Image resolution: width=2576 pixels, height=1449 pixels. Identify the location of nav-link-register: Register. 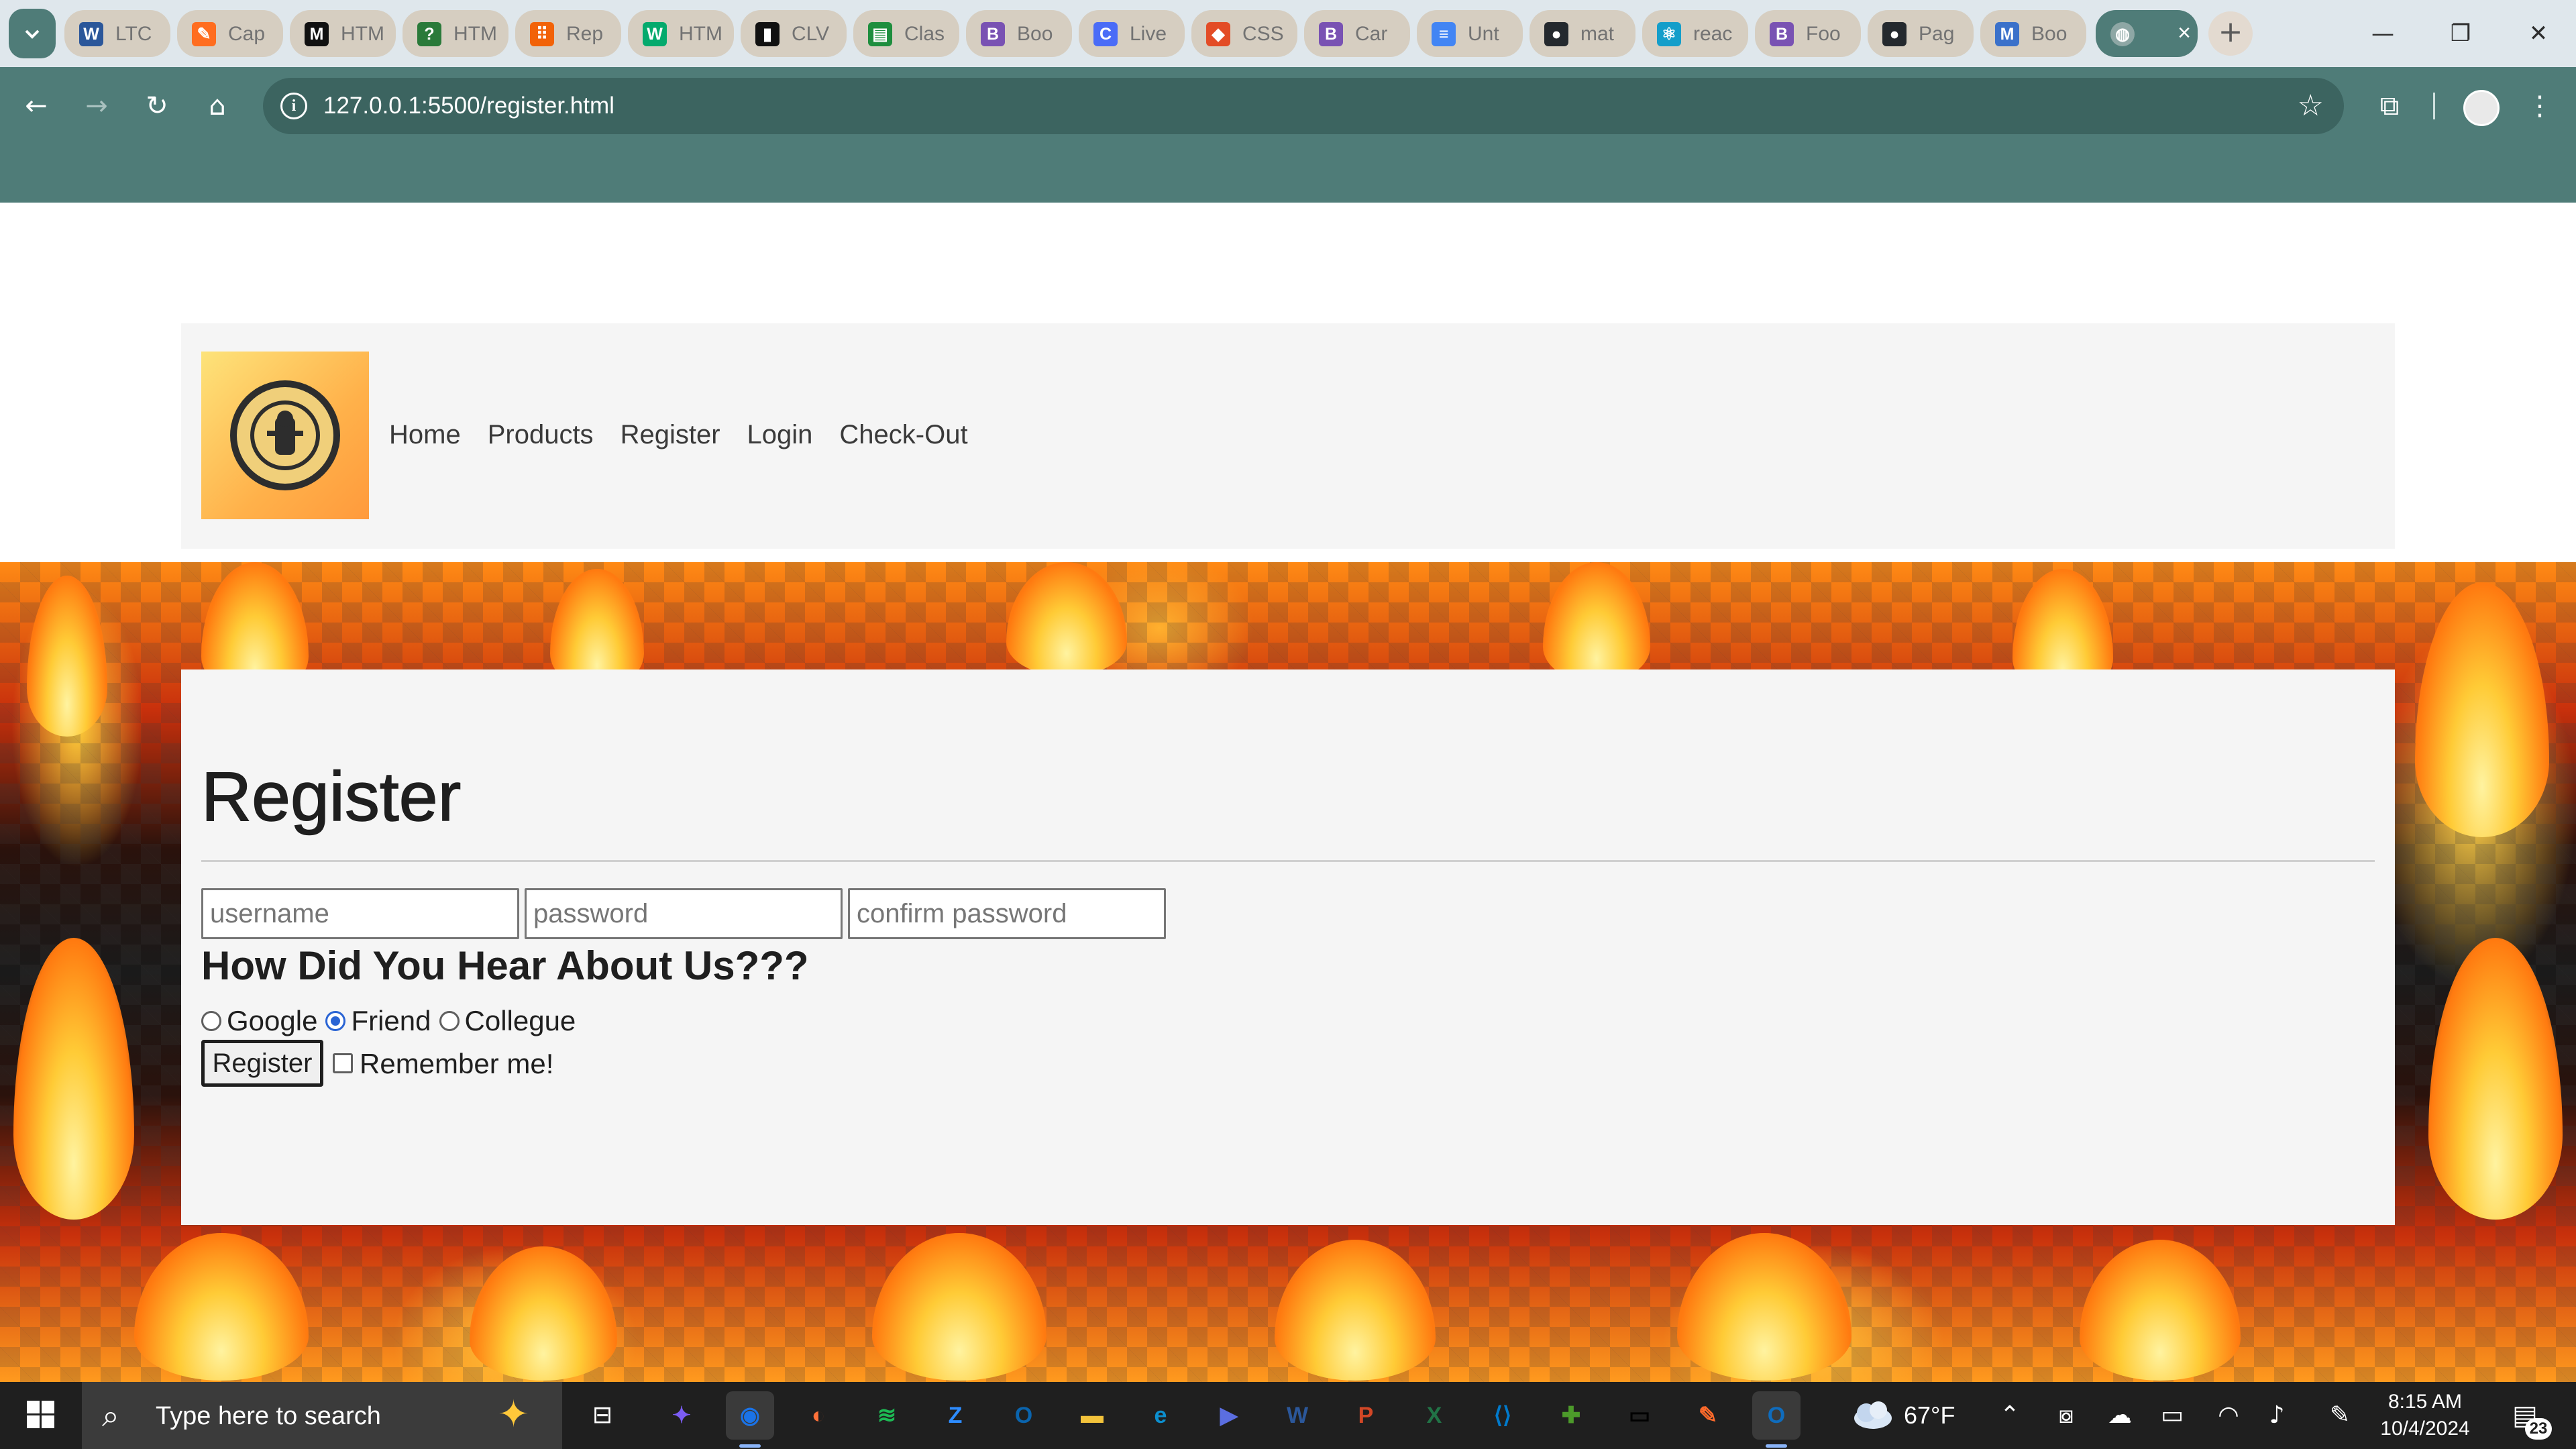
(670, 435).